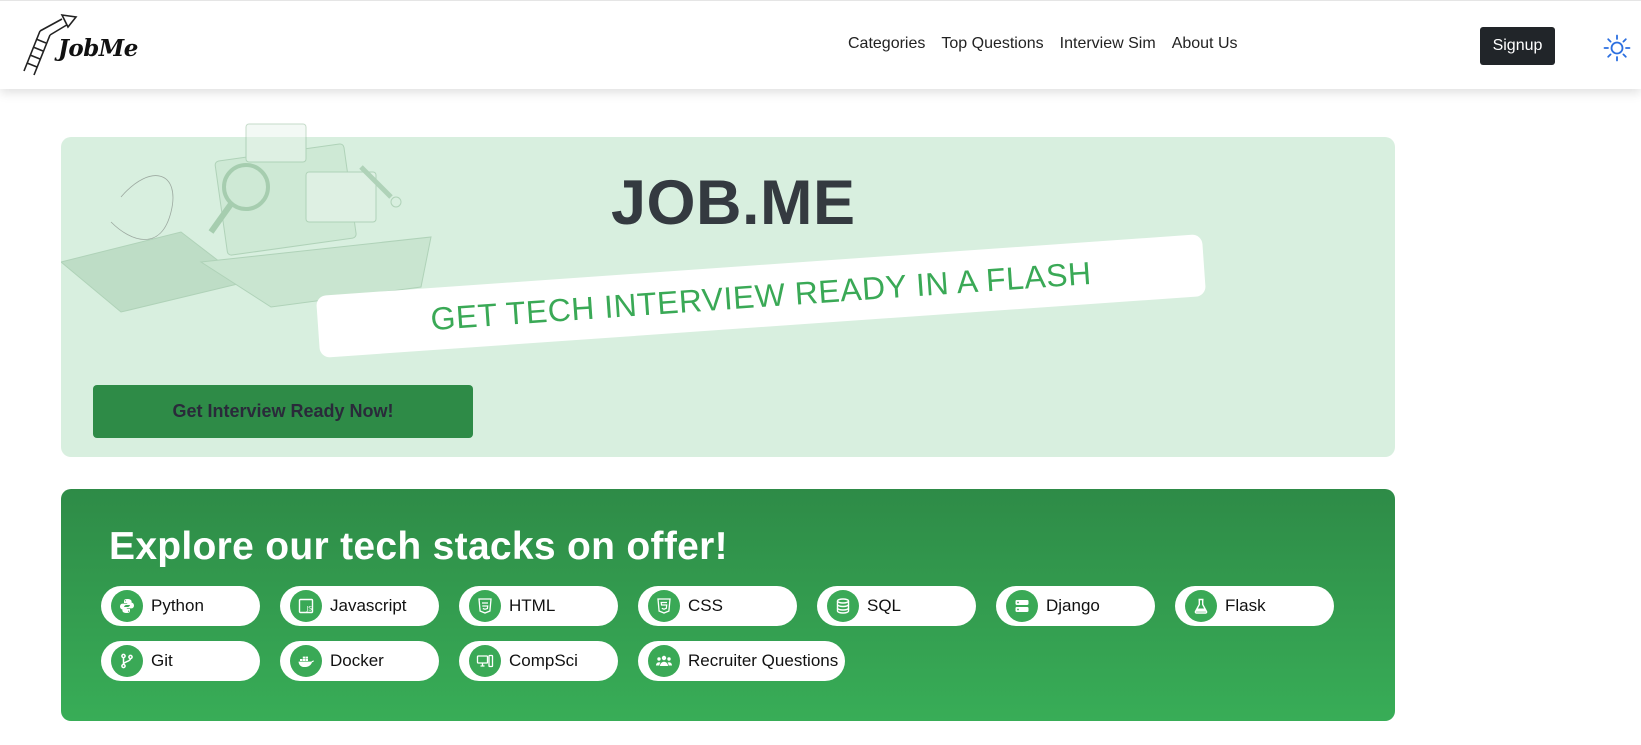  I want to click on stack-chip-django: Django, so click(1075, 606).